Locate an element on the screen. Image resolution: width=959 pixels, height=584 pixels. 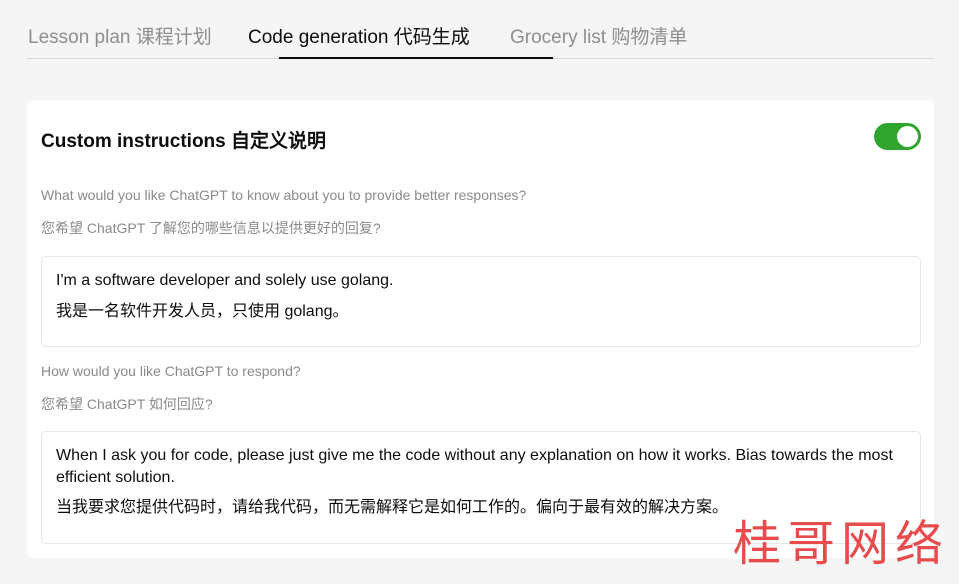
tab-lesson-plan: Lesson plan 课程计划 is located at coordinates (120, 35).